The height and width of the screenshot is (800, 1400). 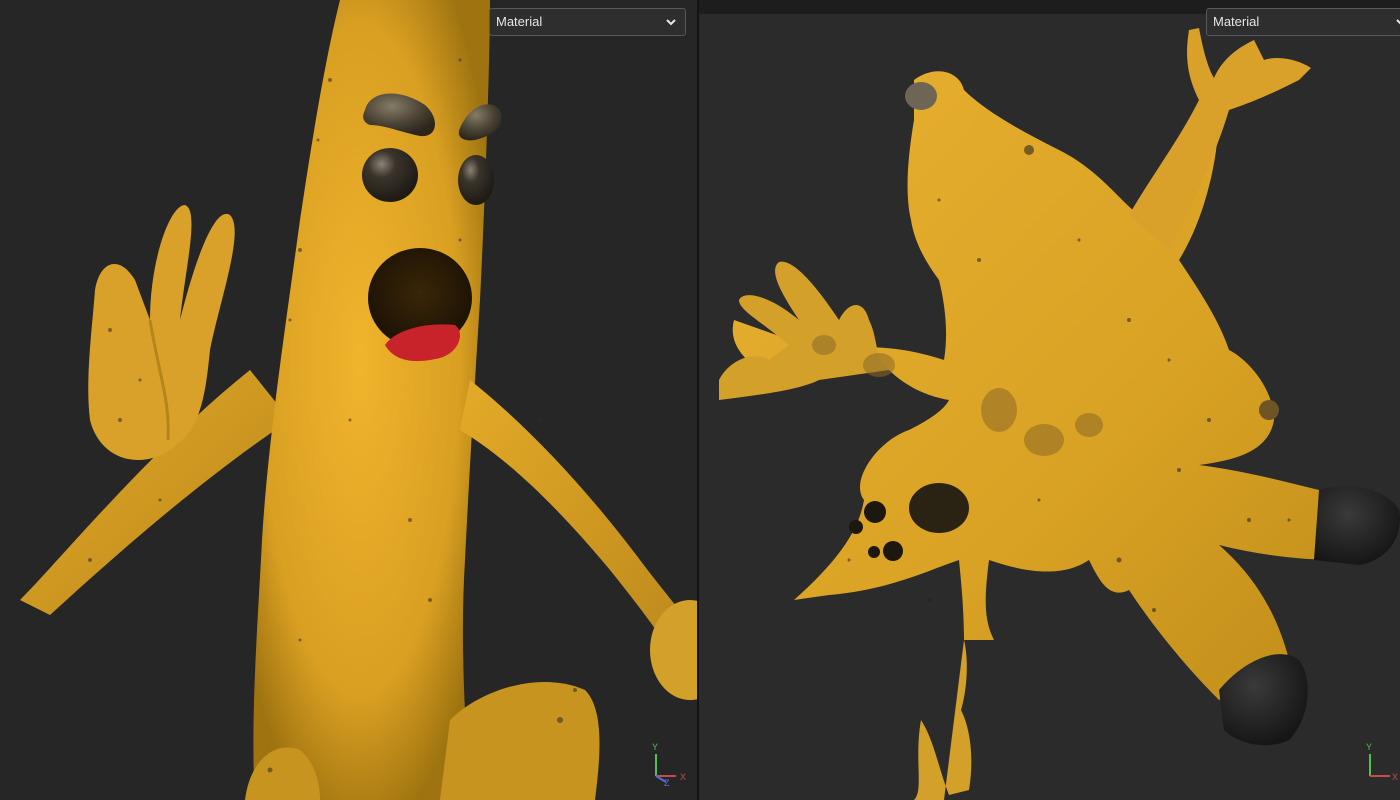 I want to click on uv-mouth-hole, so click(x=939, y=508).